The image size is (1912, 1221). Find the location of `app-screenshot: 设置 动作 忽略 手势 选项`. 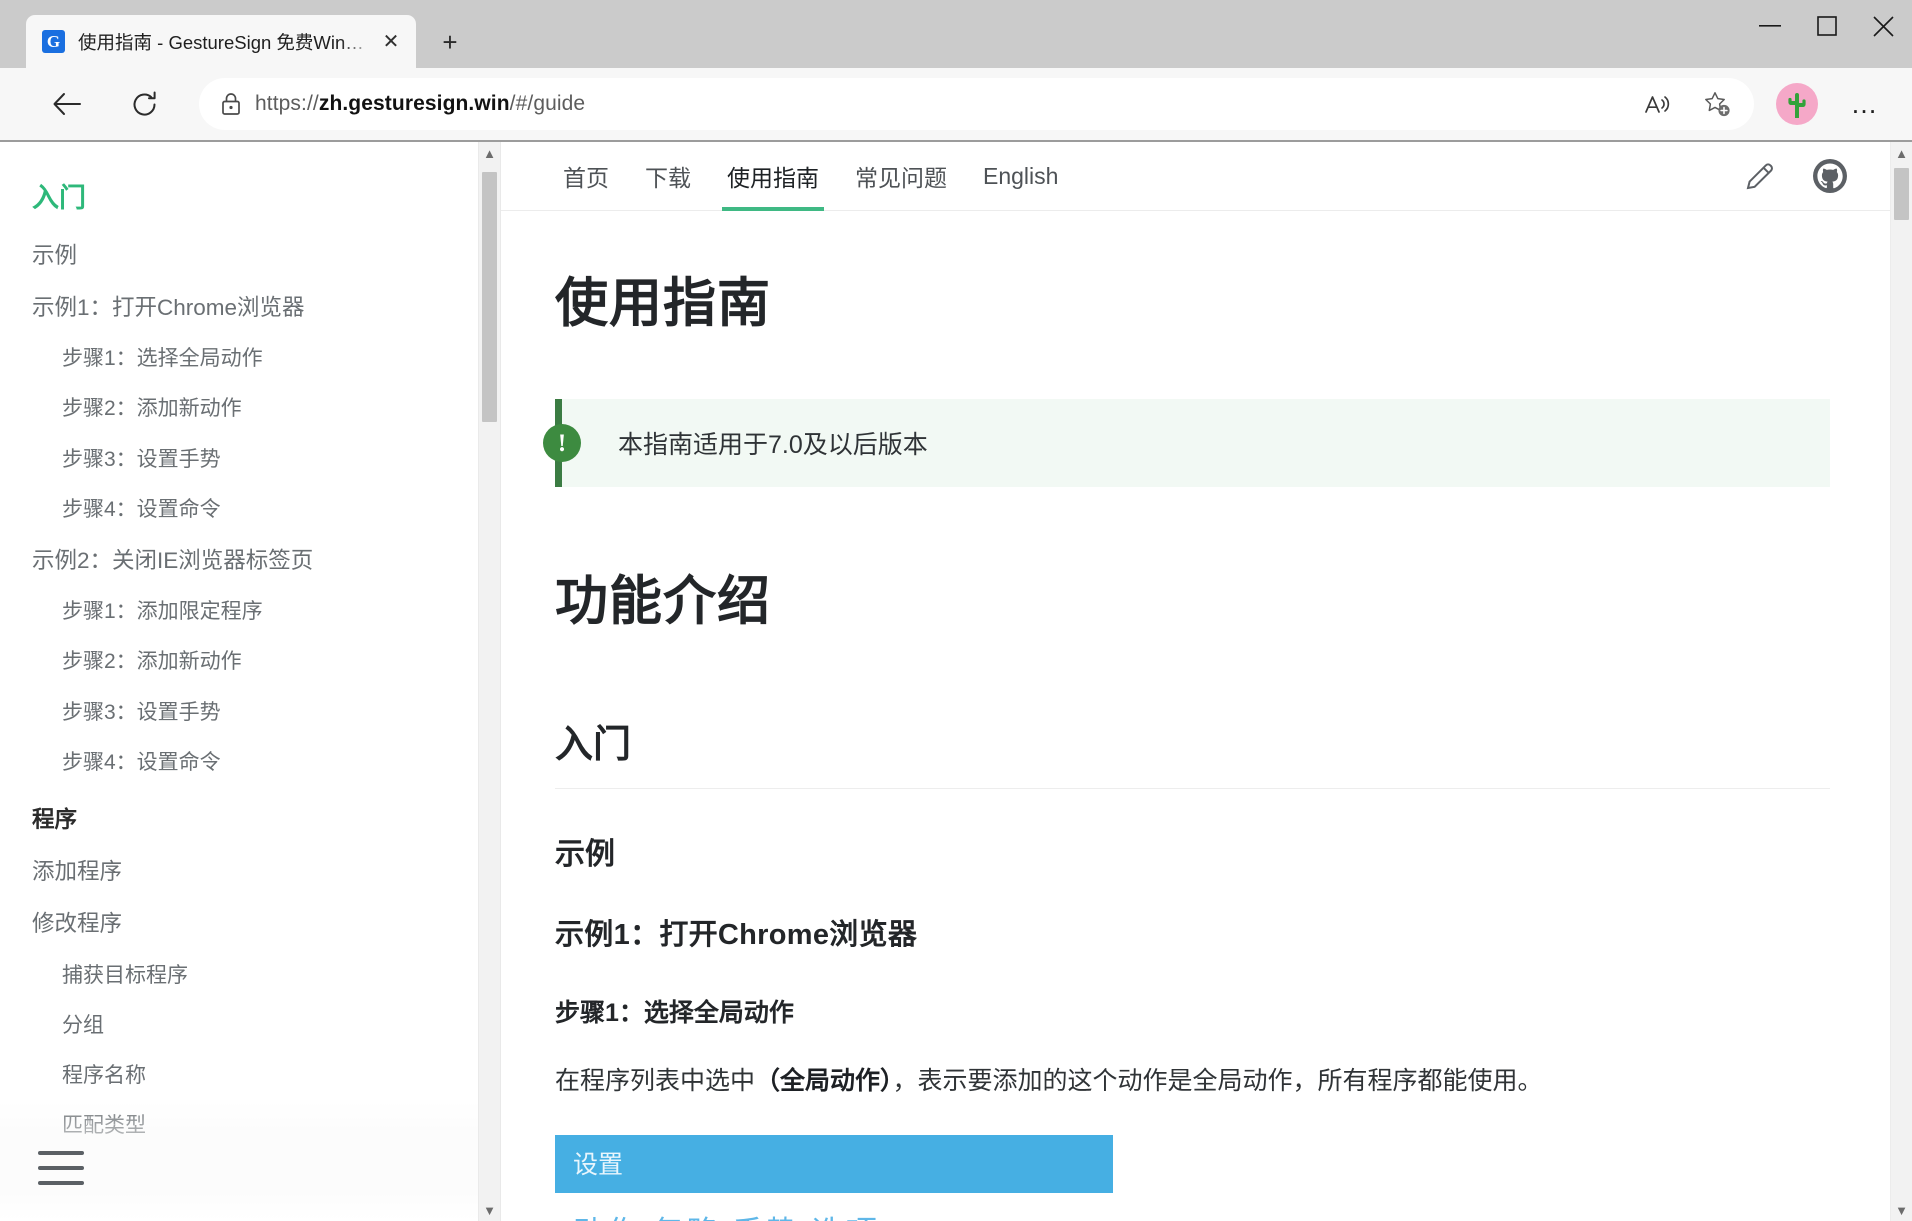

app-screenshot: 设置 动作 忽略 手势 选项 is located at coordinates (834, 1177).